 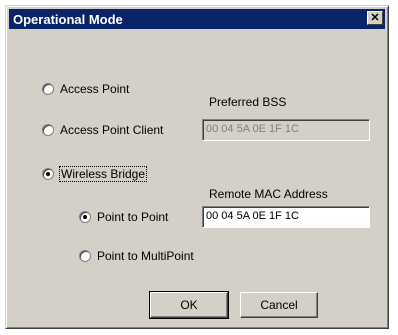 I want to click on radio-wireless-bridge: Wireless Bridge, so click(x=95, y=174).